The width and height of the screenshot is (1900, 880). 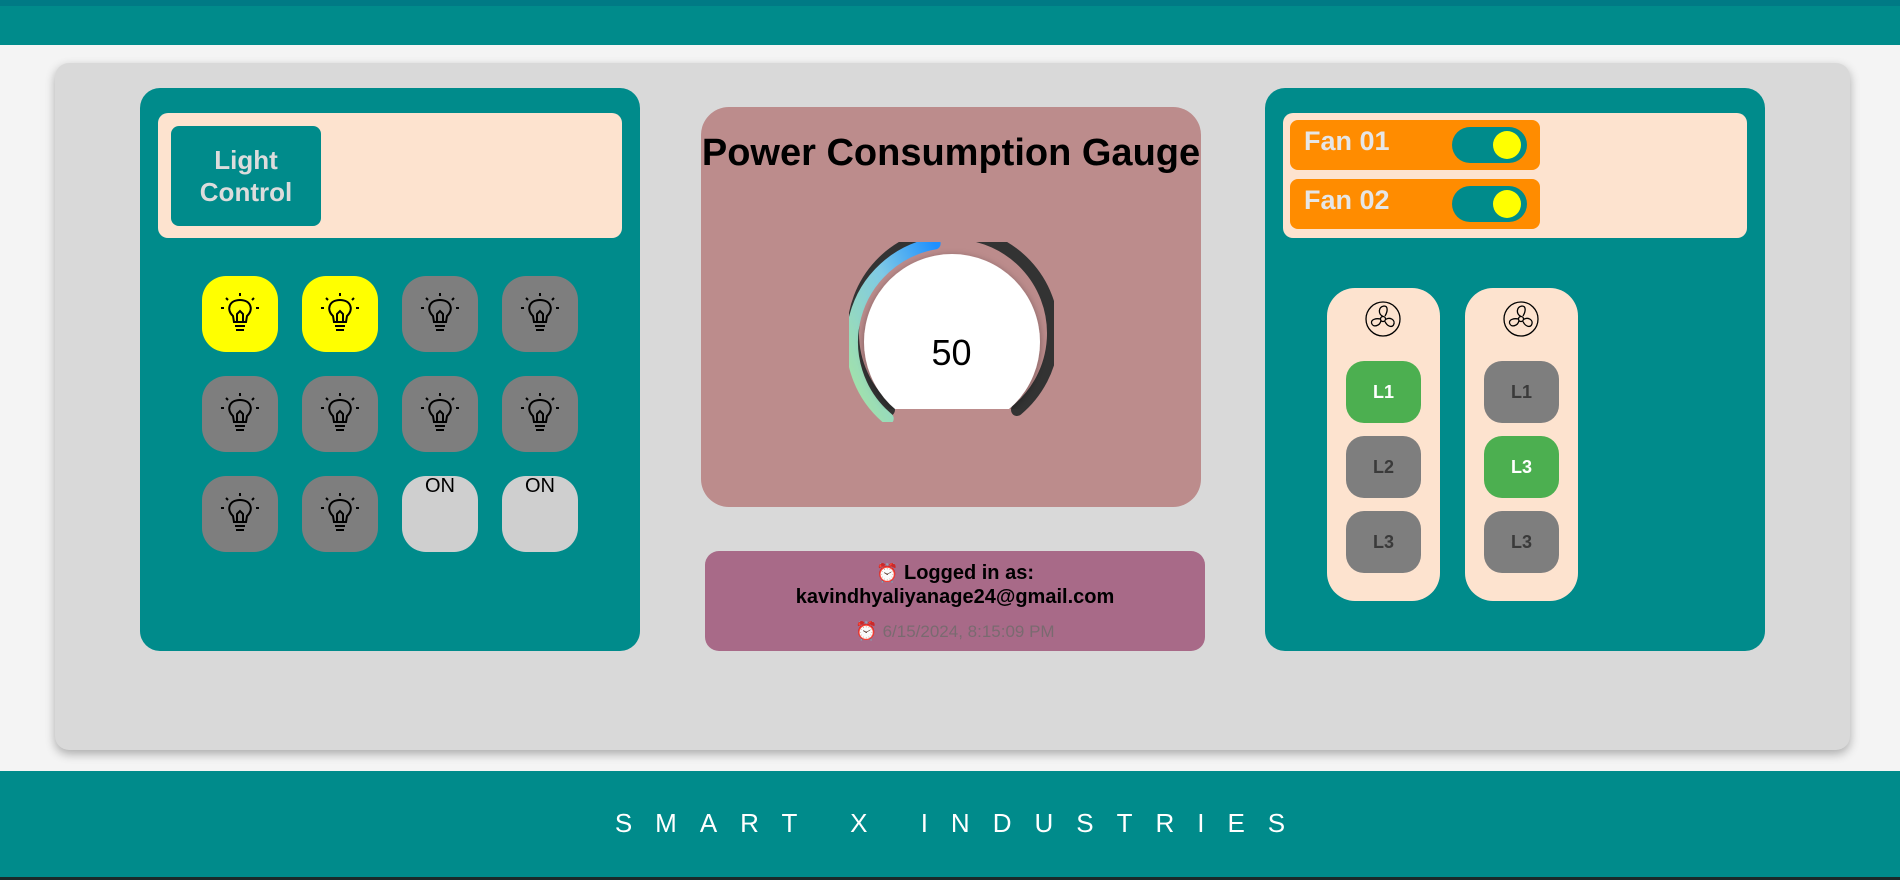 I want to click on fan-02-level-l1: L1, so click(x=1521, y=392).